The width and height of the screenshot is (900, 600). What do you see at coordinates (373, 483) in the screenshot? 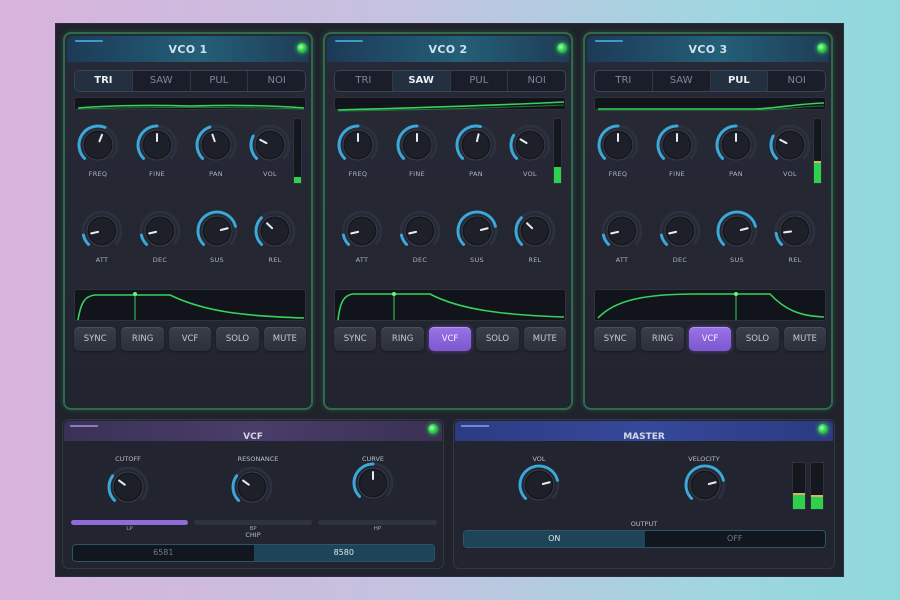
I see `curve-knob` at bounding box center [373, 483].